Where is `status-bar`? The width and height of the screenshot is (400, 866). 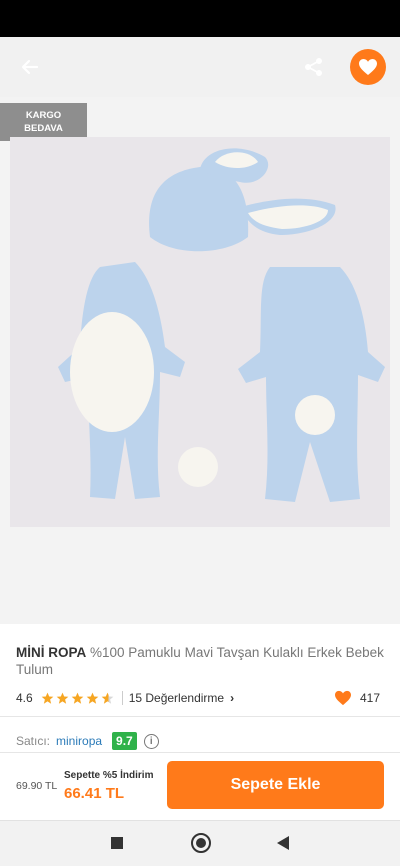 status-bar is located at coordinates (200, 18).